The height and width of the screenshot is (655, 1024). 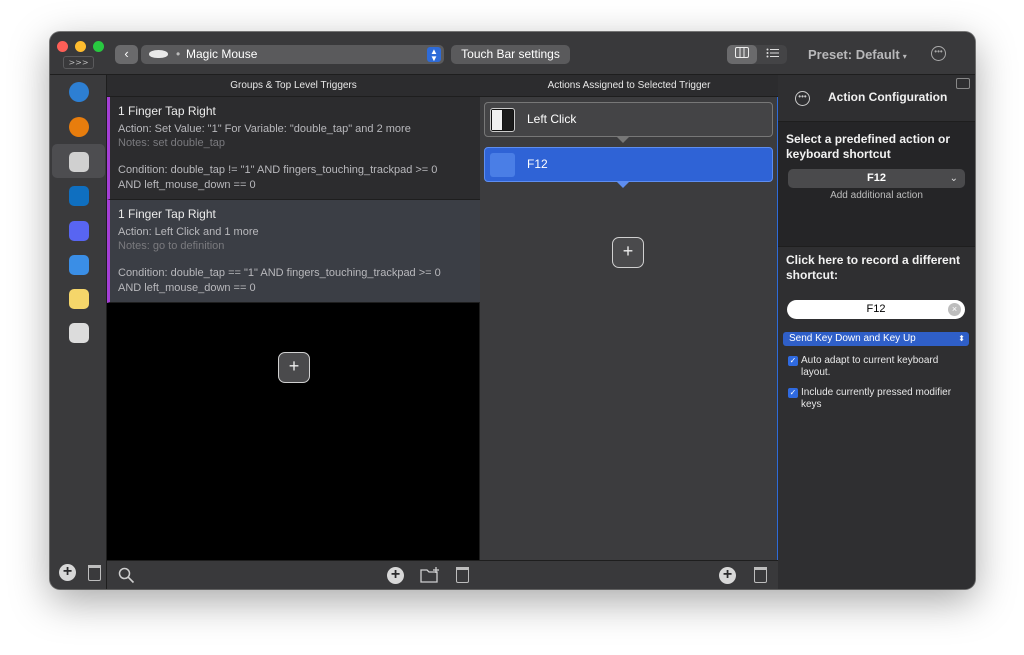 What do you see at coordinates (854, 54) in the screenshot?
I see `preset-label: Preset: Default` at bounding box center [854, 54].